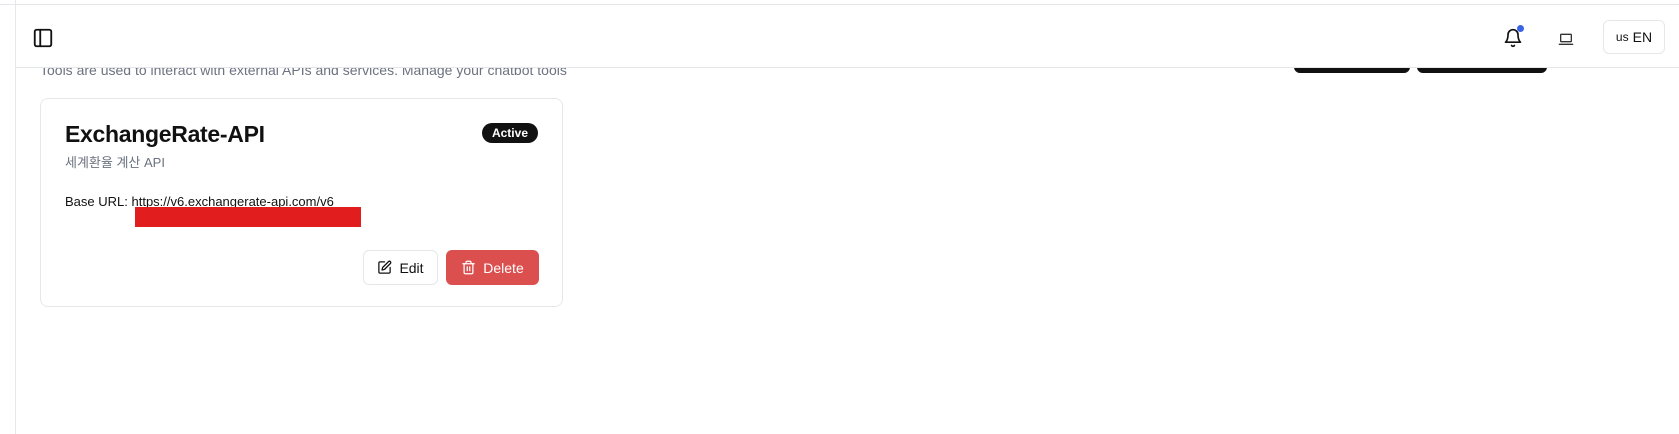 The width and height of the screenshot is (1679, 434). What do you see at coordinates (8, 217) in the screenshot?
I see `collapsed-sidebar` at bounding box center [8, 217].